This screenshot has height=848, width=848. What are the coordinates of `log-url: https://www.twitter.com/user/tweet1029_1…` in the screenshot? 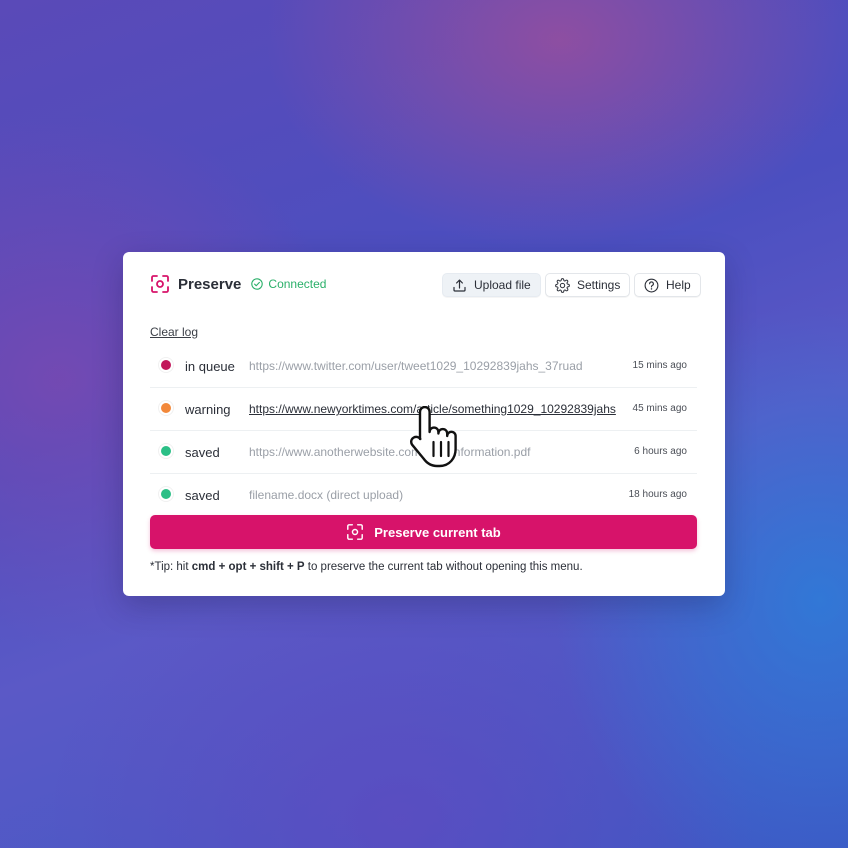 It's located at (432, 366).